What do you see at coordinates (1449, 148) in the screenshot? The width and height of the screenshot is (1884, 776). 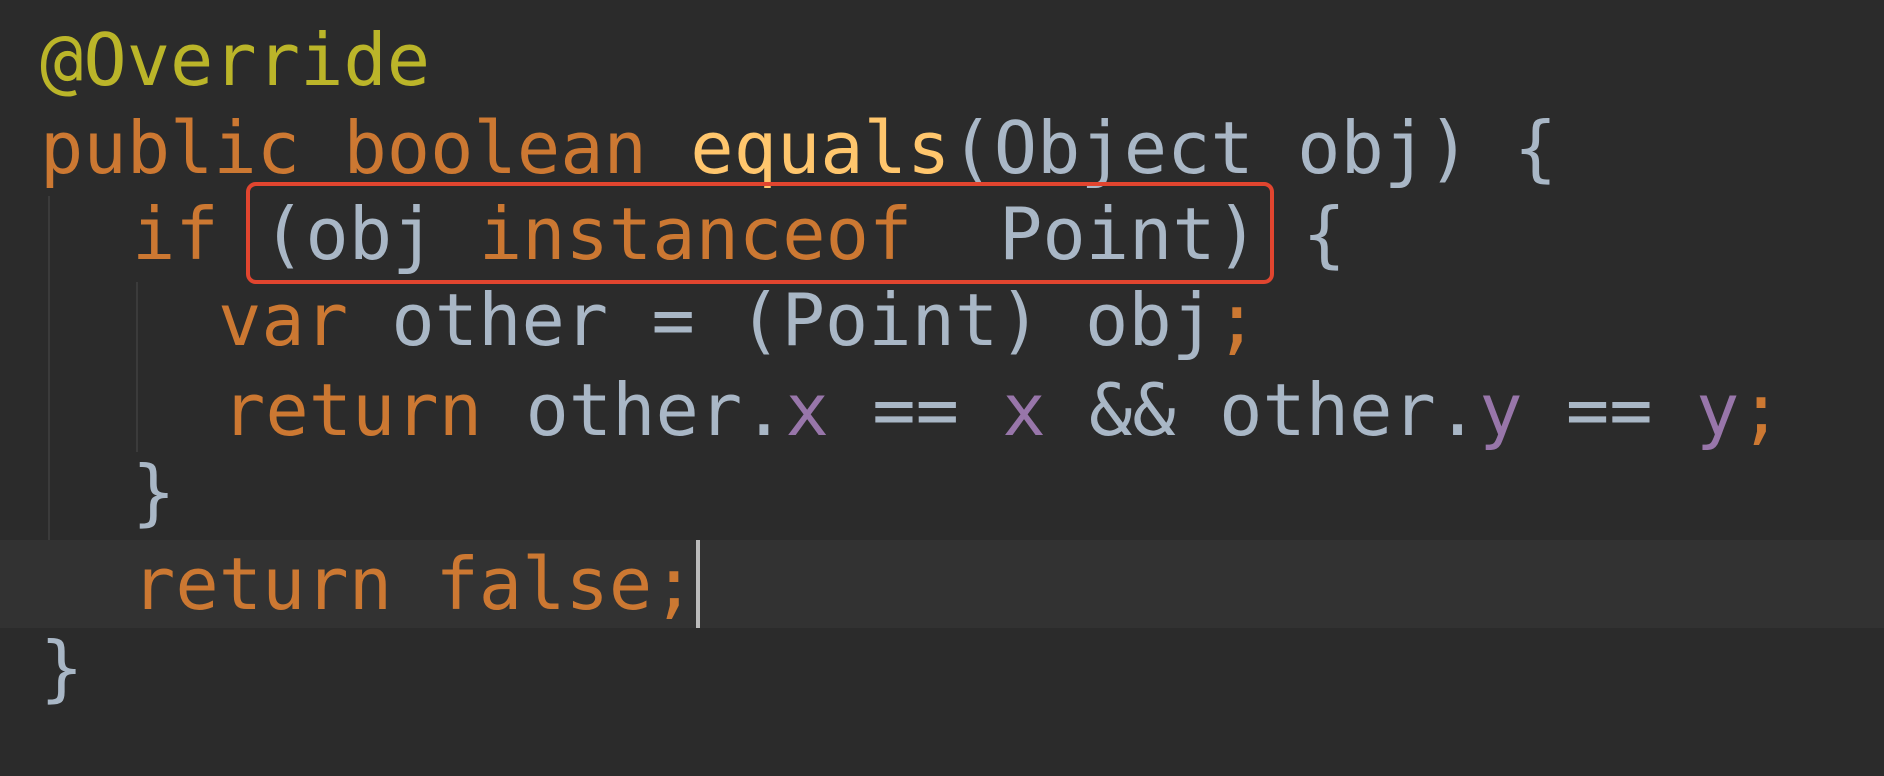 I see `close-paren: )` at bounding box center [1449, 148].